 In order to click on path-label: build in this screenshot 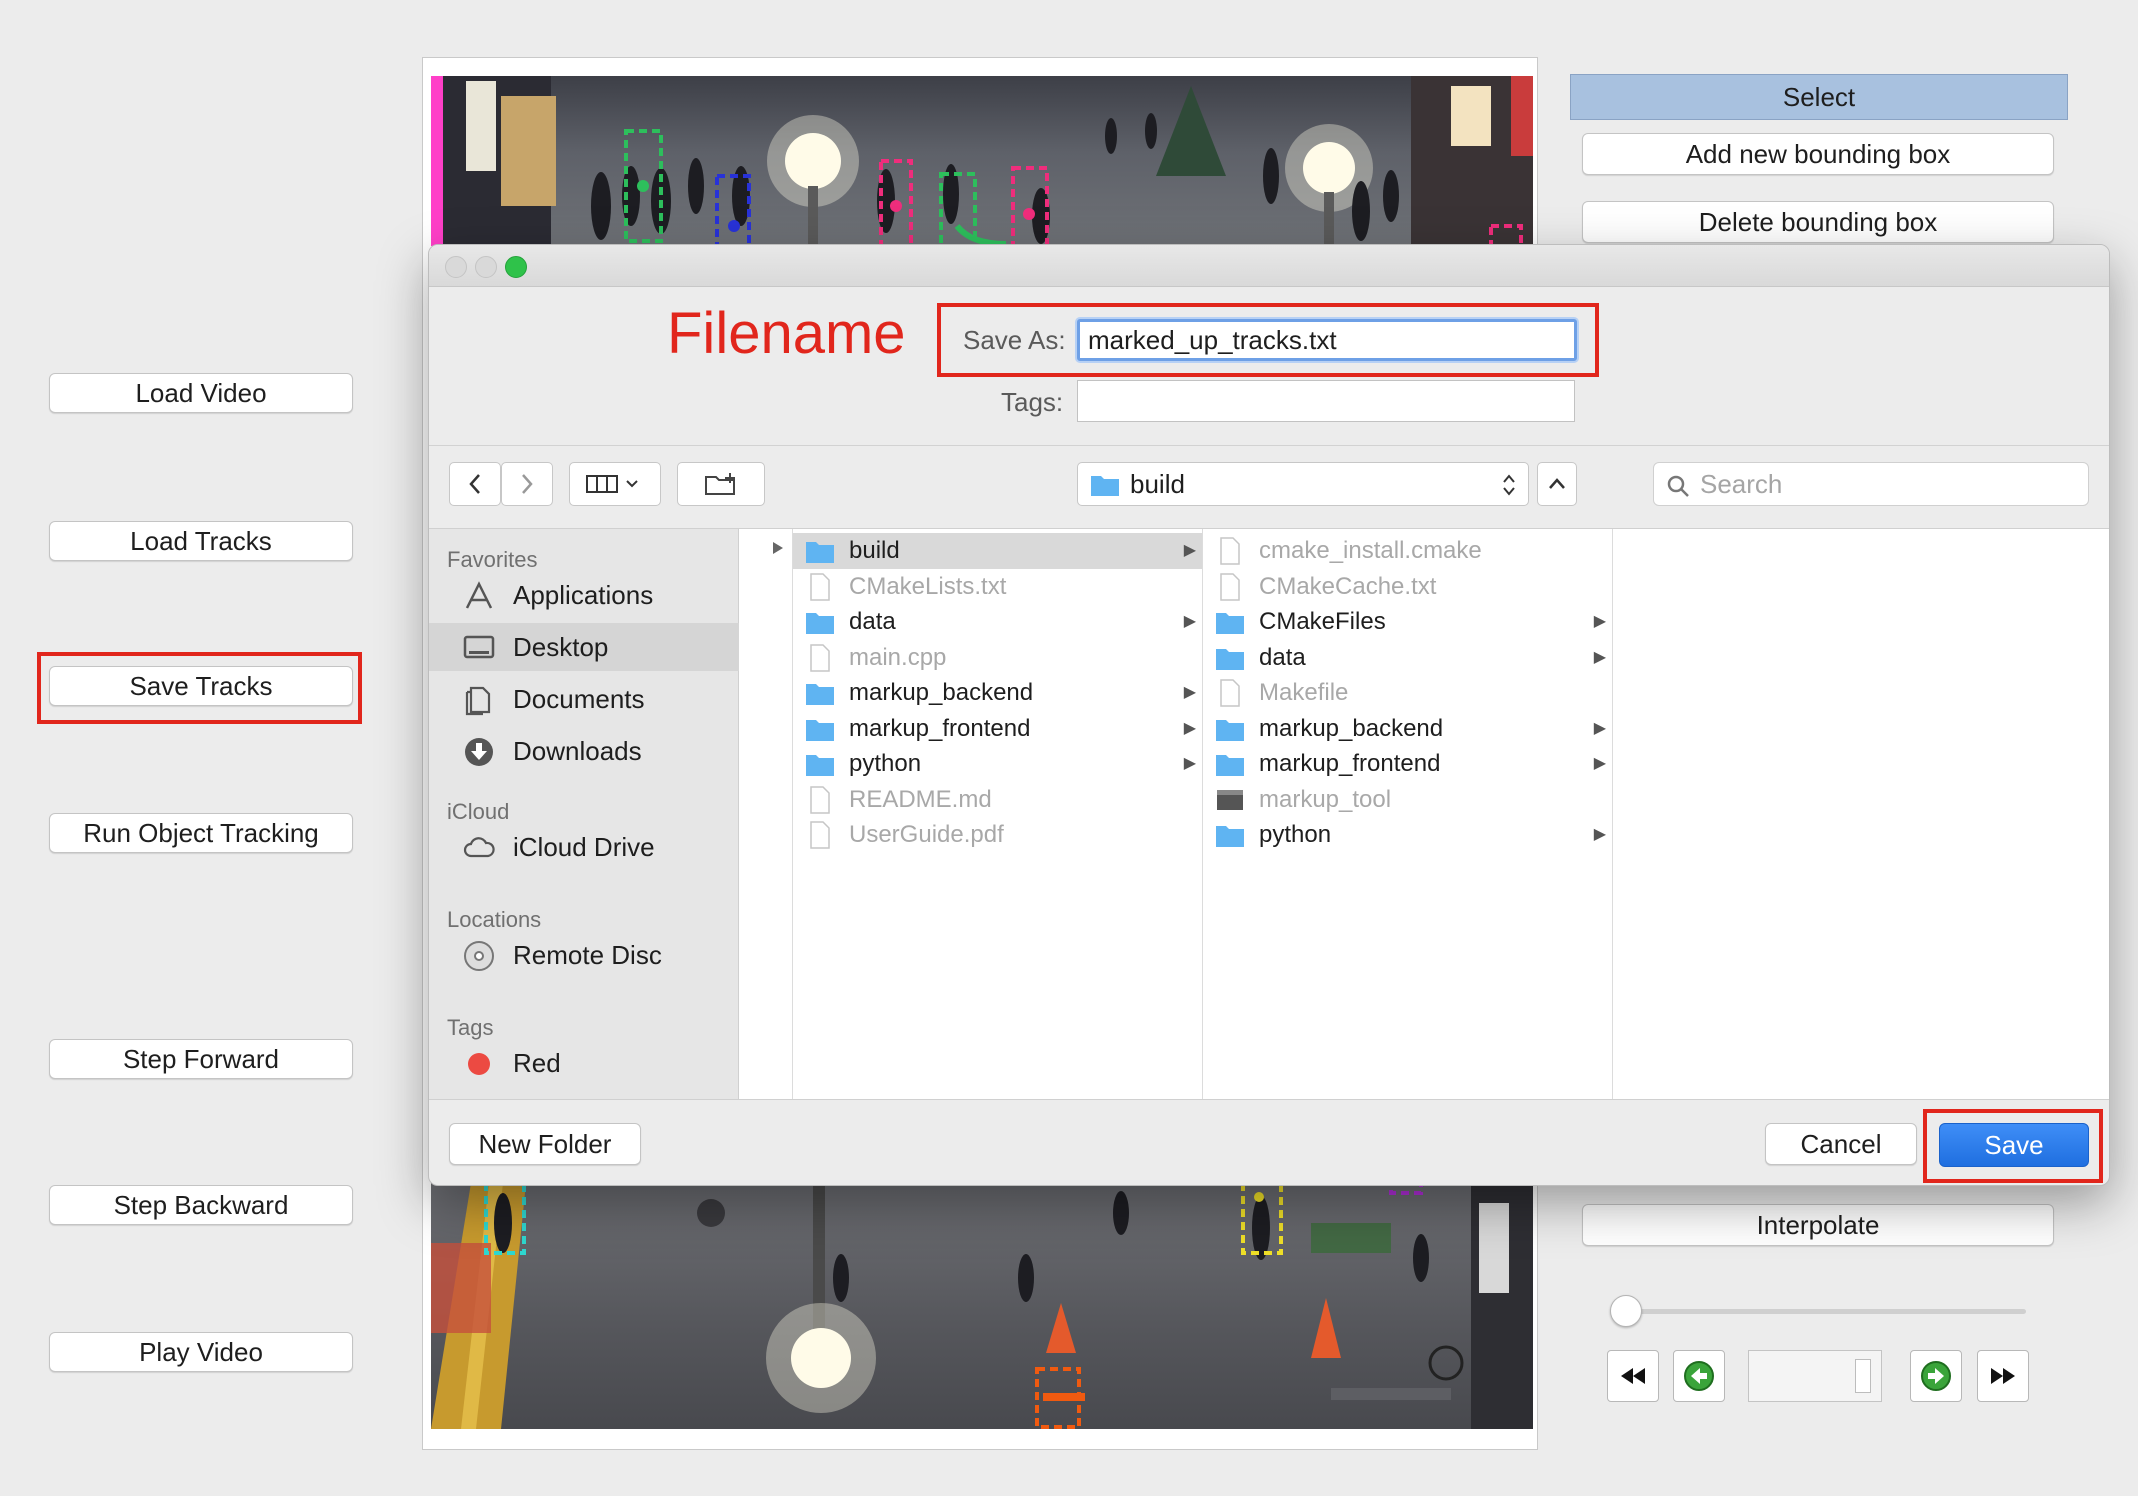, I will do `click(1157, 484)`.